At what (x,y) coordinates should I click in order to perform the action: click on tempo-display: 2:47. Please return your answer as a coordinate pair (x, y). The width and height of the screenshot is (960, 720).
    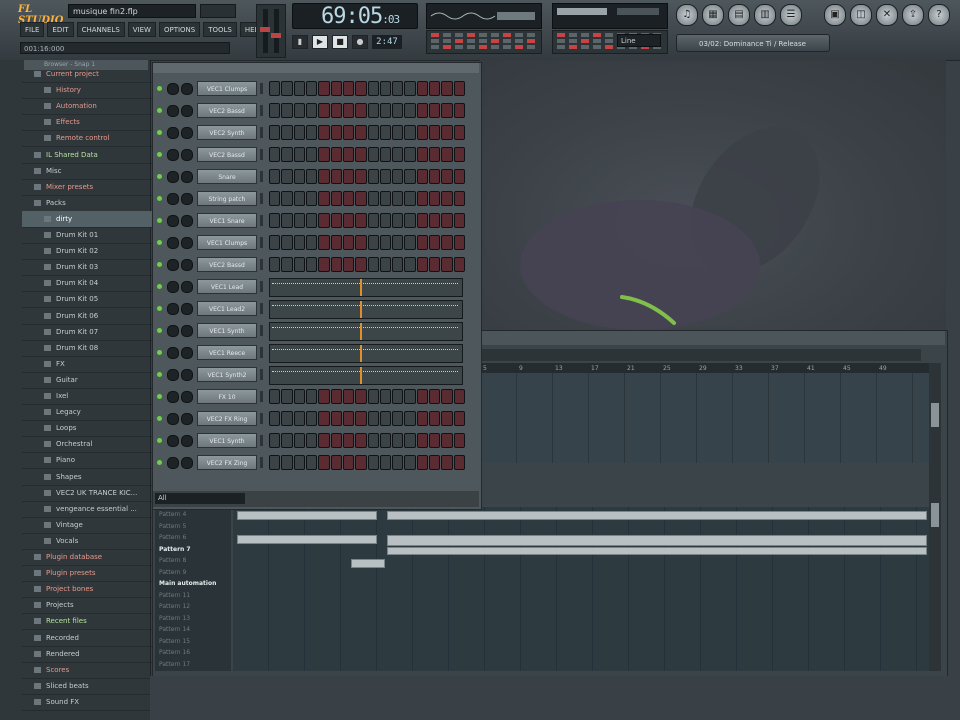
    Looking at the image, I should click on (387, 42).